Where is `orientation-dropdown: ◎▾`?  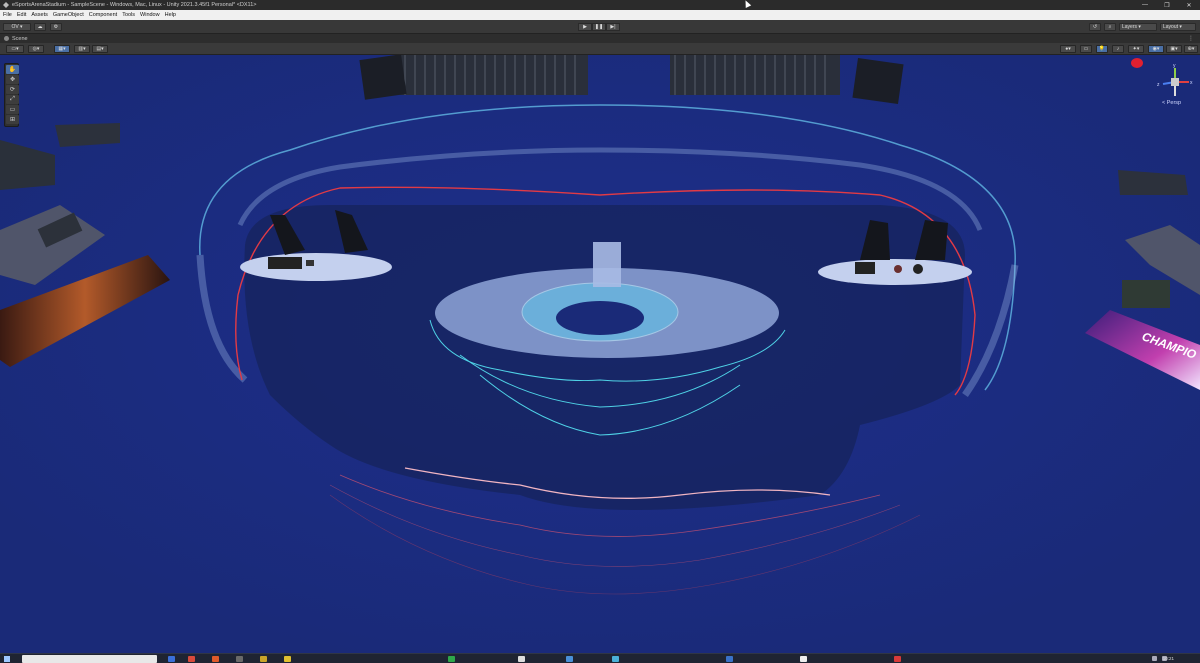 orientation-dropdown: ◎▾ is located at coordinates (36, 49).